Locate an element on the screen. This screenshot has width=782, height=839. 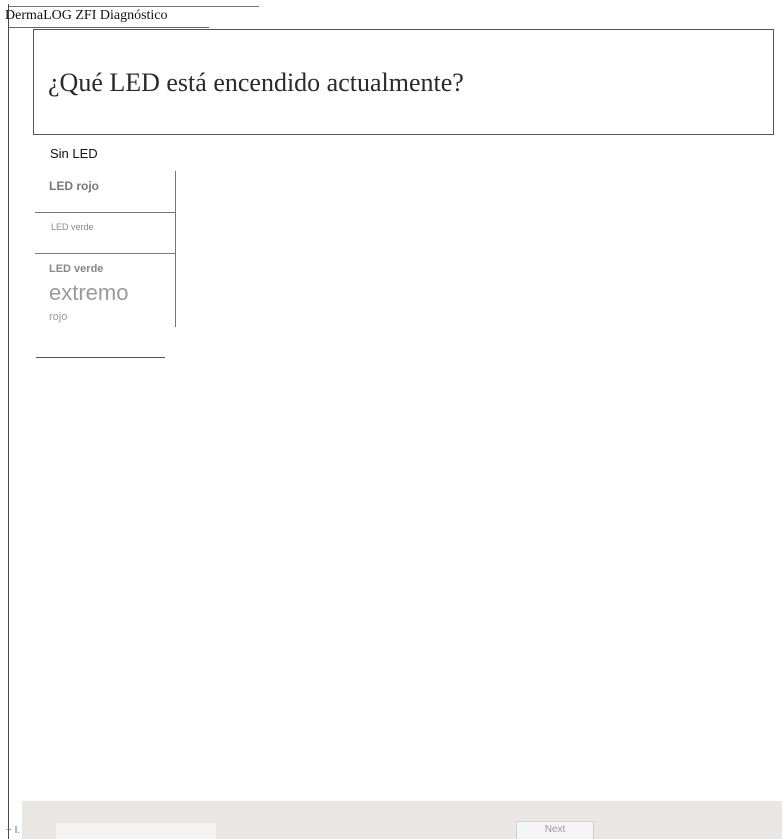
window-title: DermaLOG ZFI Diagnóstico is located at coordinates (86, 15).